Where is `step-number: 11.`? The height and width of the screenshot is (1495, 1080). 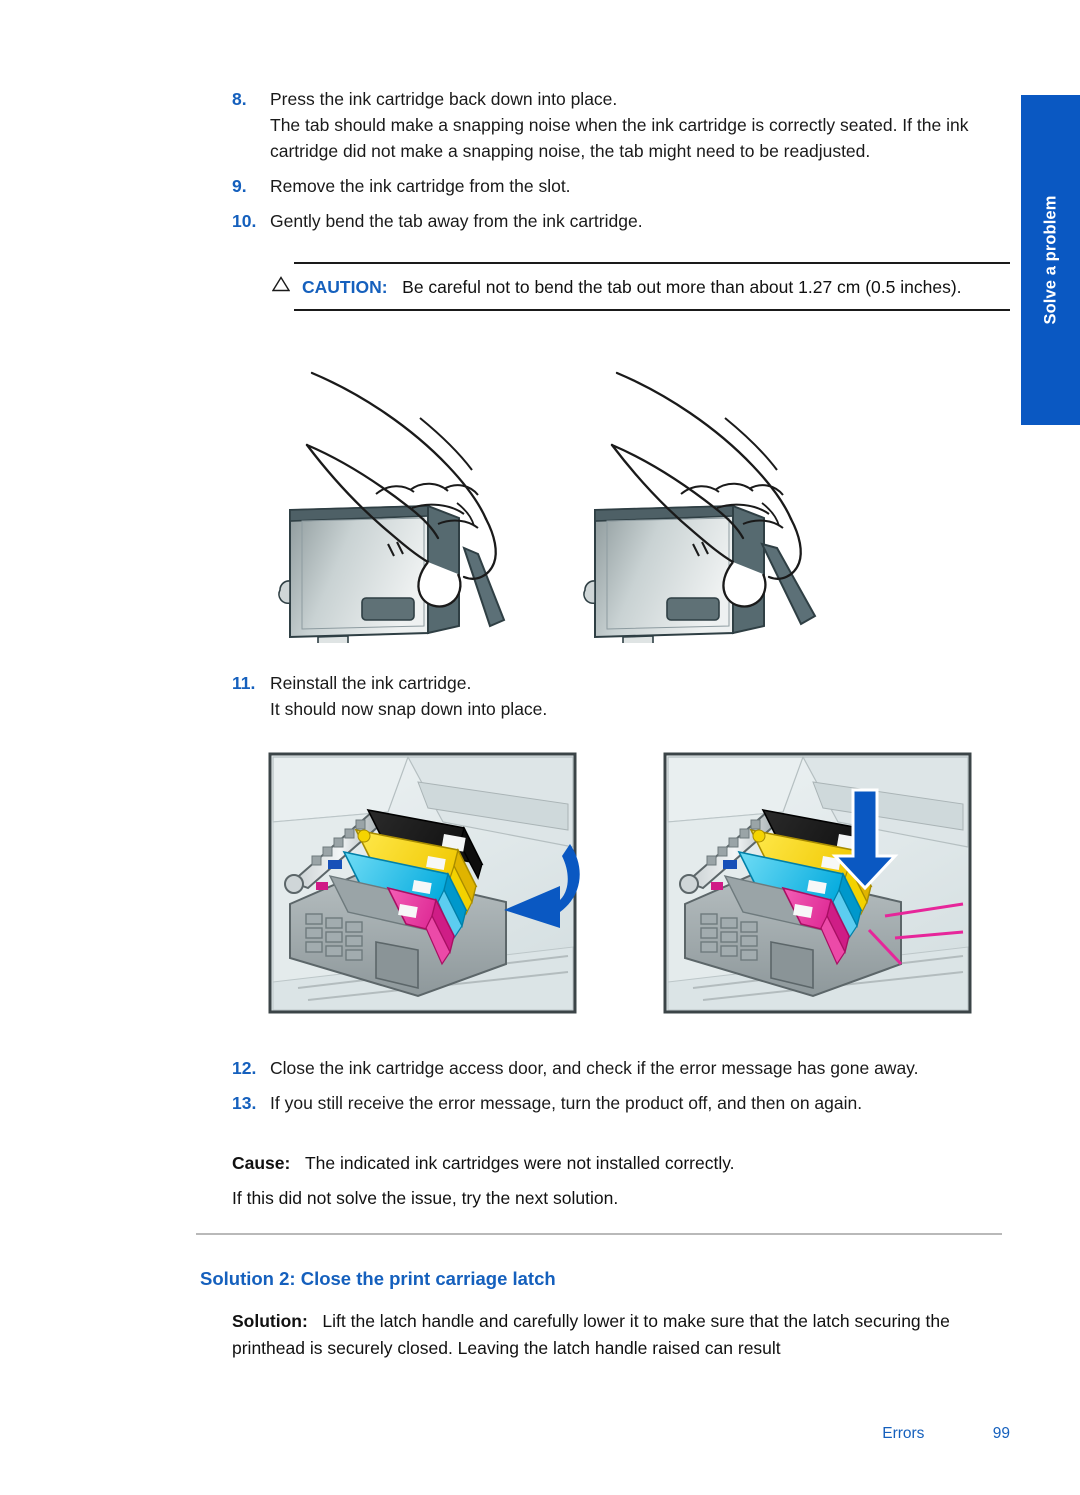
step-number: 11. is located at coordinates (244, 683).